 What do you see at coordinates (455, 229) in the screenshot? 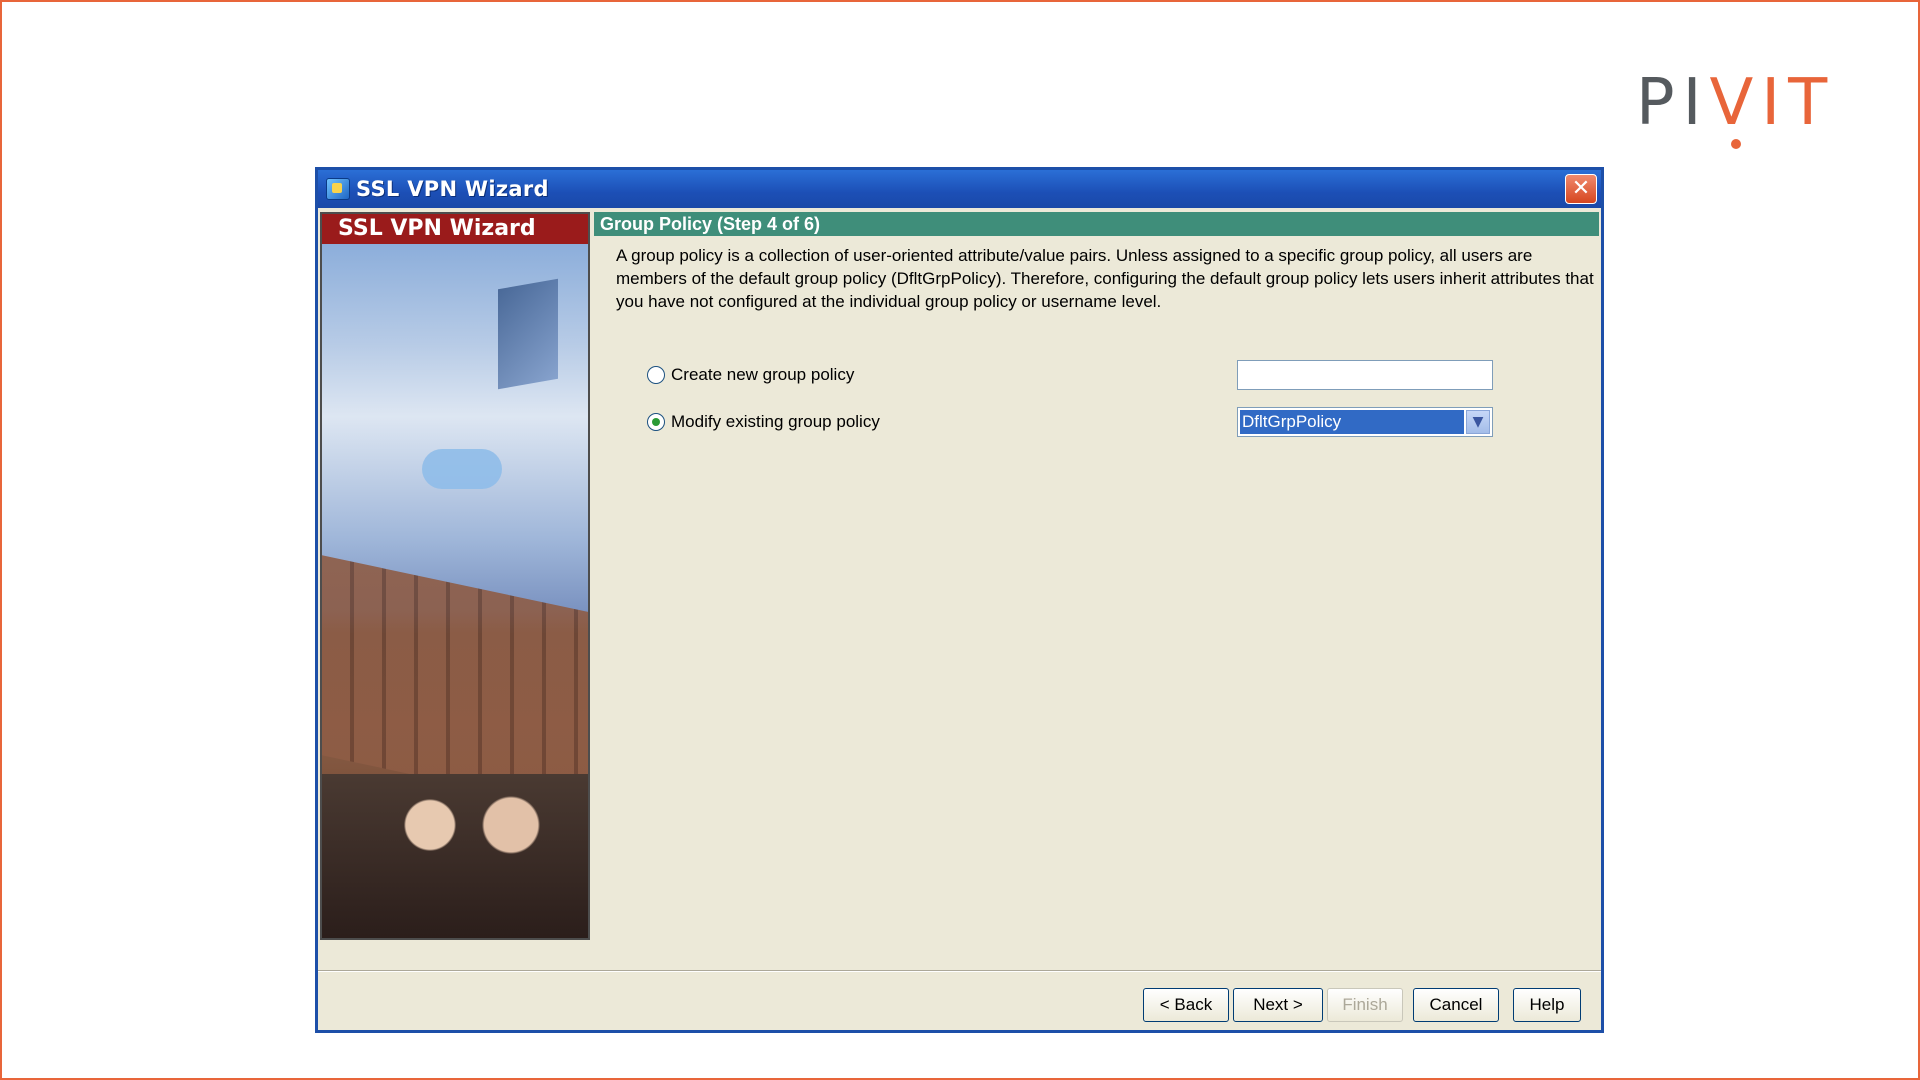
I see `side-banner: SSL VPN Wizard` at bounding box center [455, 229].